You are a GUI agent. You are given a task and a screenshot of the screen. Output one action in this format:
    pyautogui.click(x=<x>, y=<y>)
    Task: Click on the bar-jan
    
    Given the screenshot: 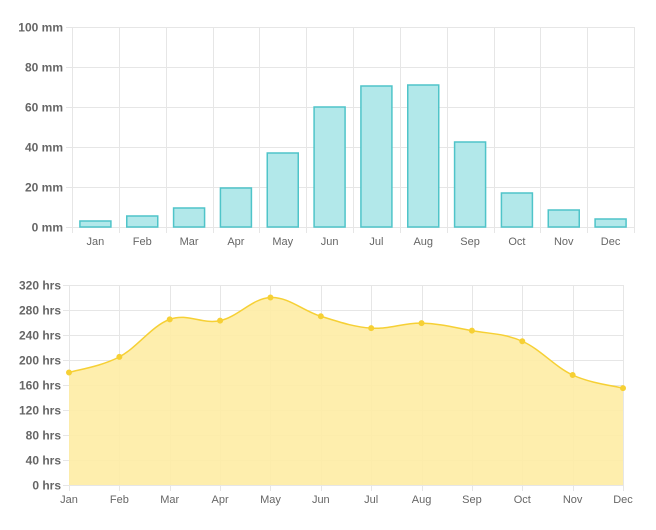 What is the action you would take?
    pyautogui.click(x=95, y=224)
    